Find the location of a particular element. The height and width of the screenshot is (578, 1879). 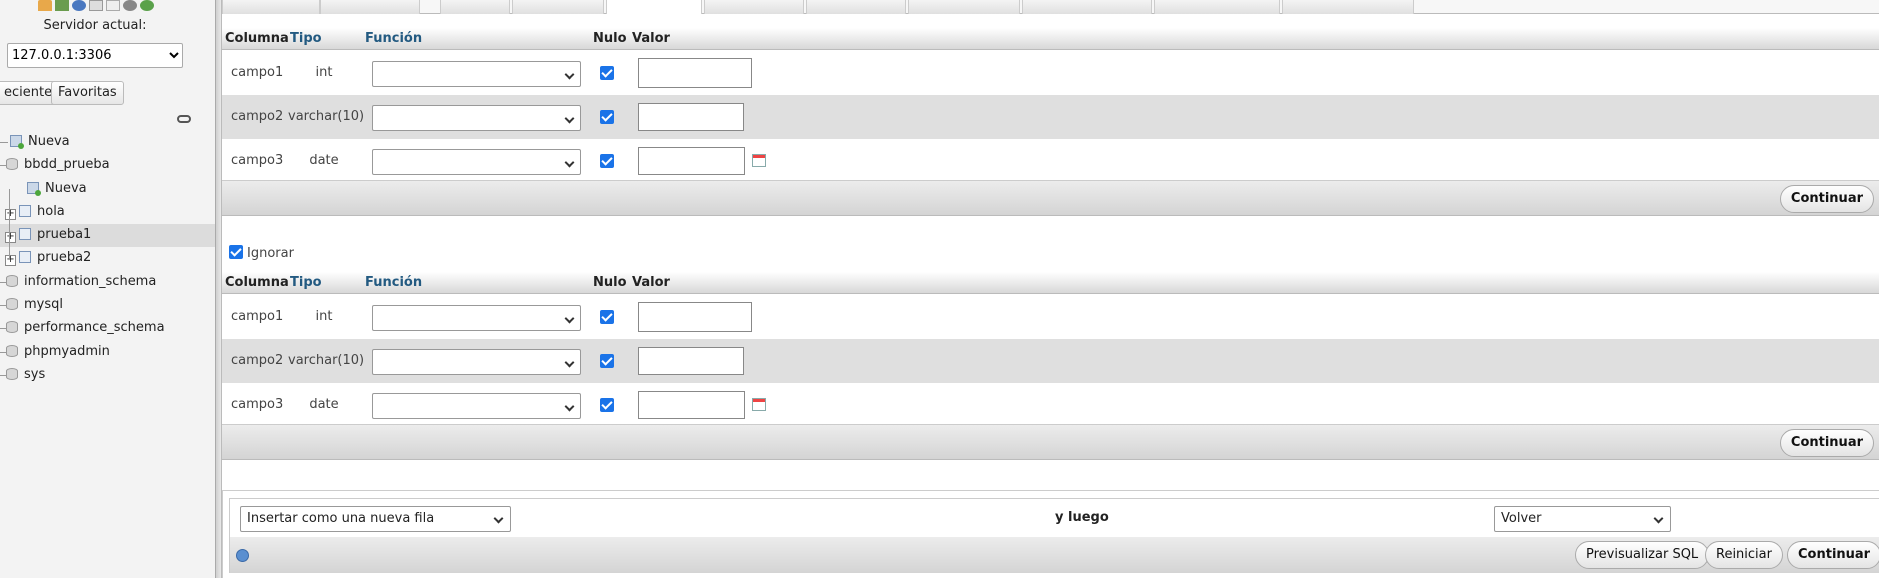

tree-item-new-db: Nueva is located at coordinates (40, 142).